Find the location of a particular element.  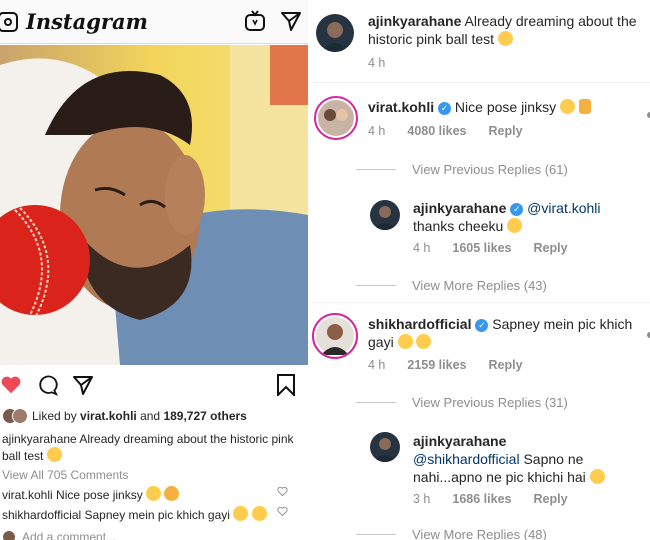

mention-link: @shikhardofficial is located at coordinates (466, 459).